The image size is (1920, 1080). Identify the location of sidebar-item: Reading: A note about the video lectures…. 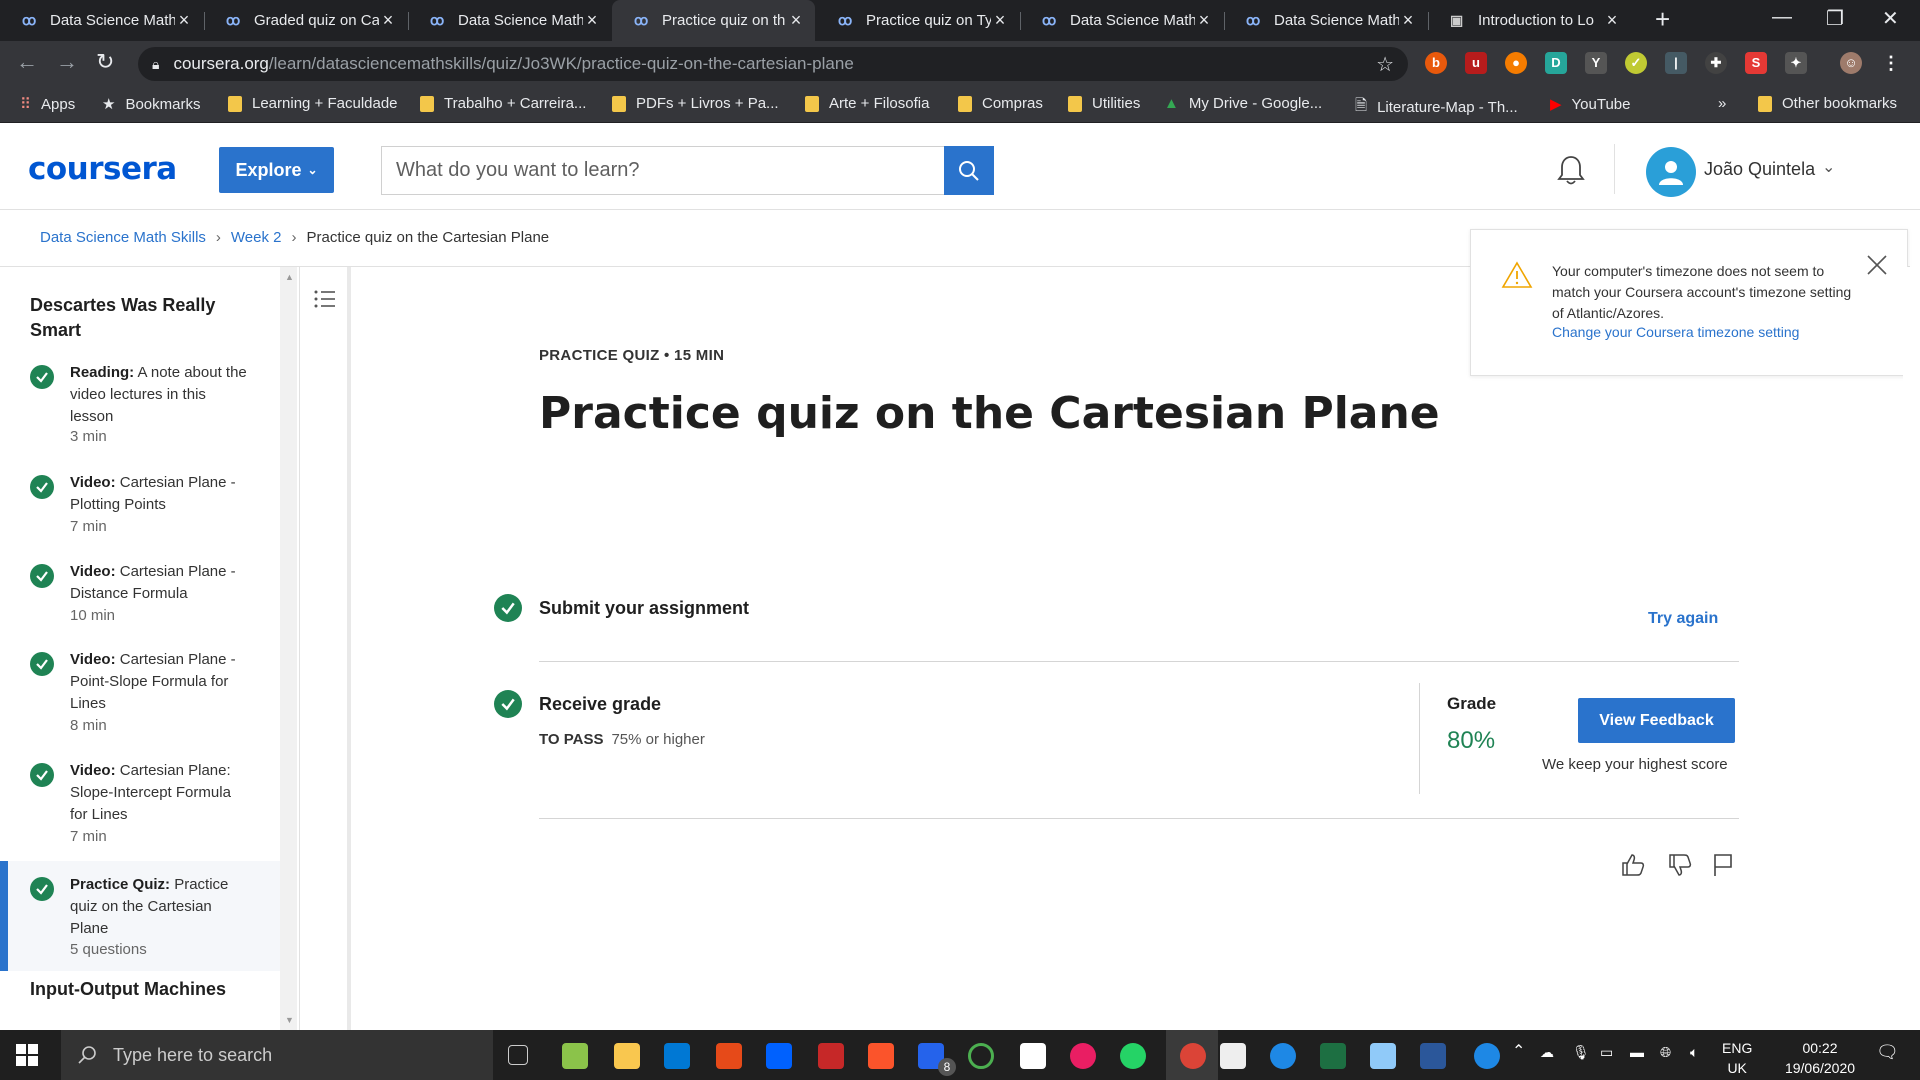
(140, 407).